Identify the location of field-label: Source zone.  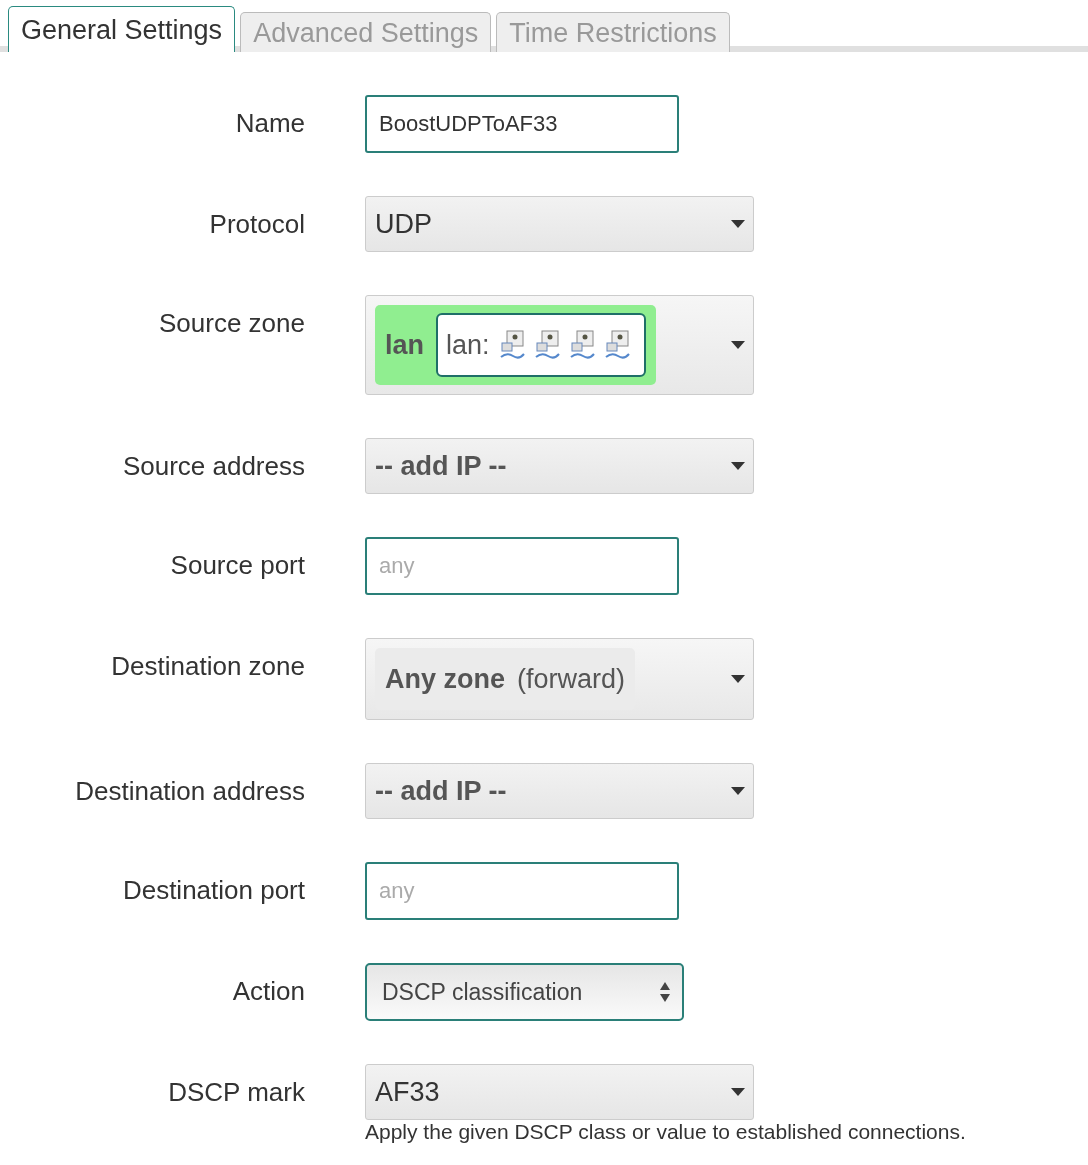
(231, 323).